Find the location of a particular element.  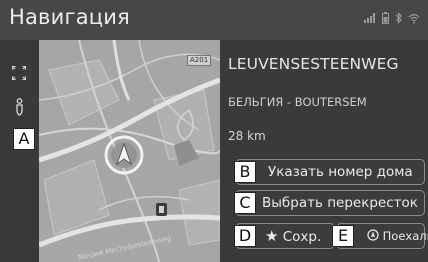

callout-a: A is located at coordinates (24, 139).